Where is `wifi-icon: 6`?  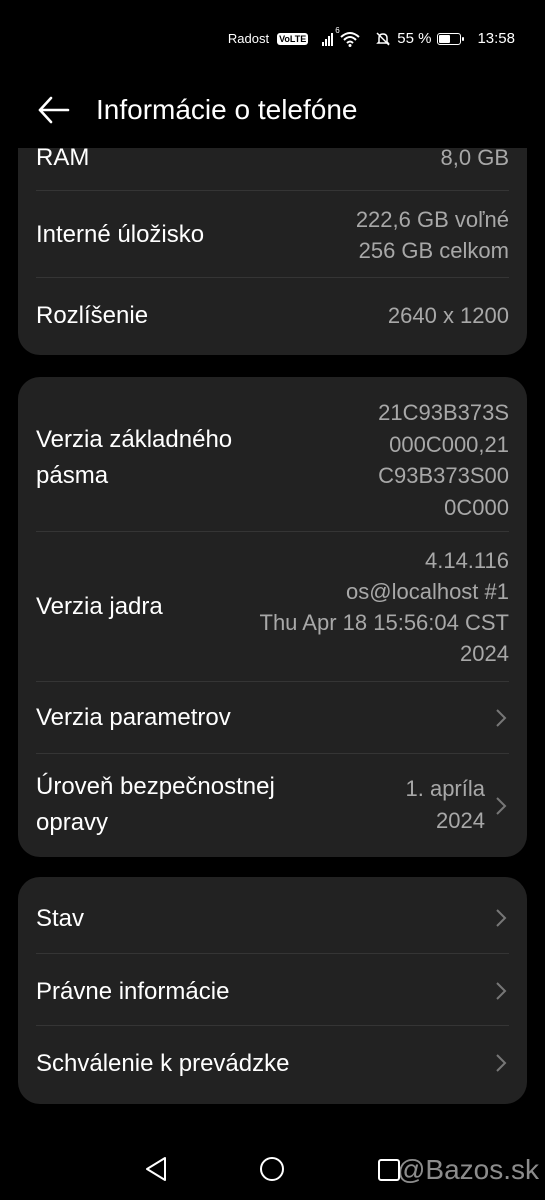
wifi-icon: 6 is located at coordinates (348, 36).